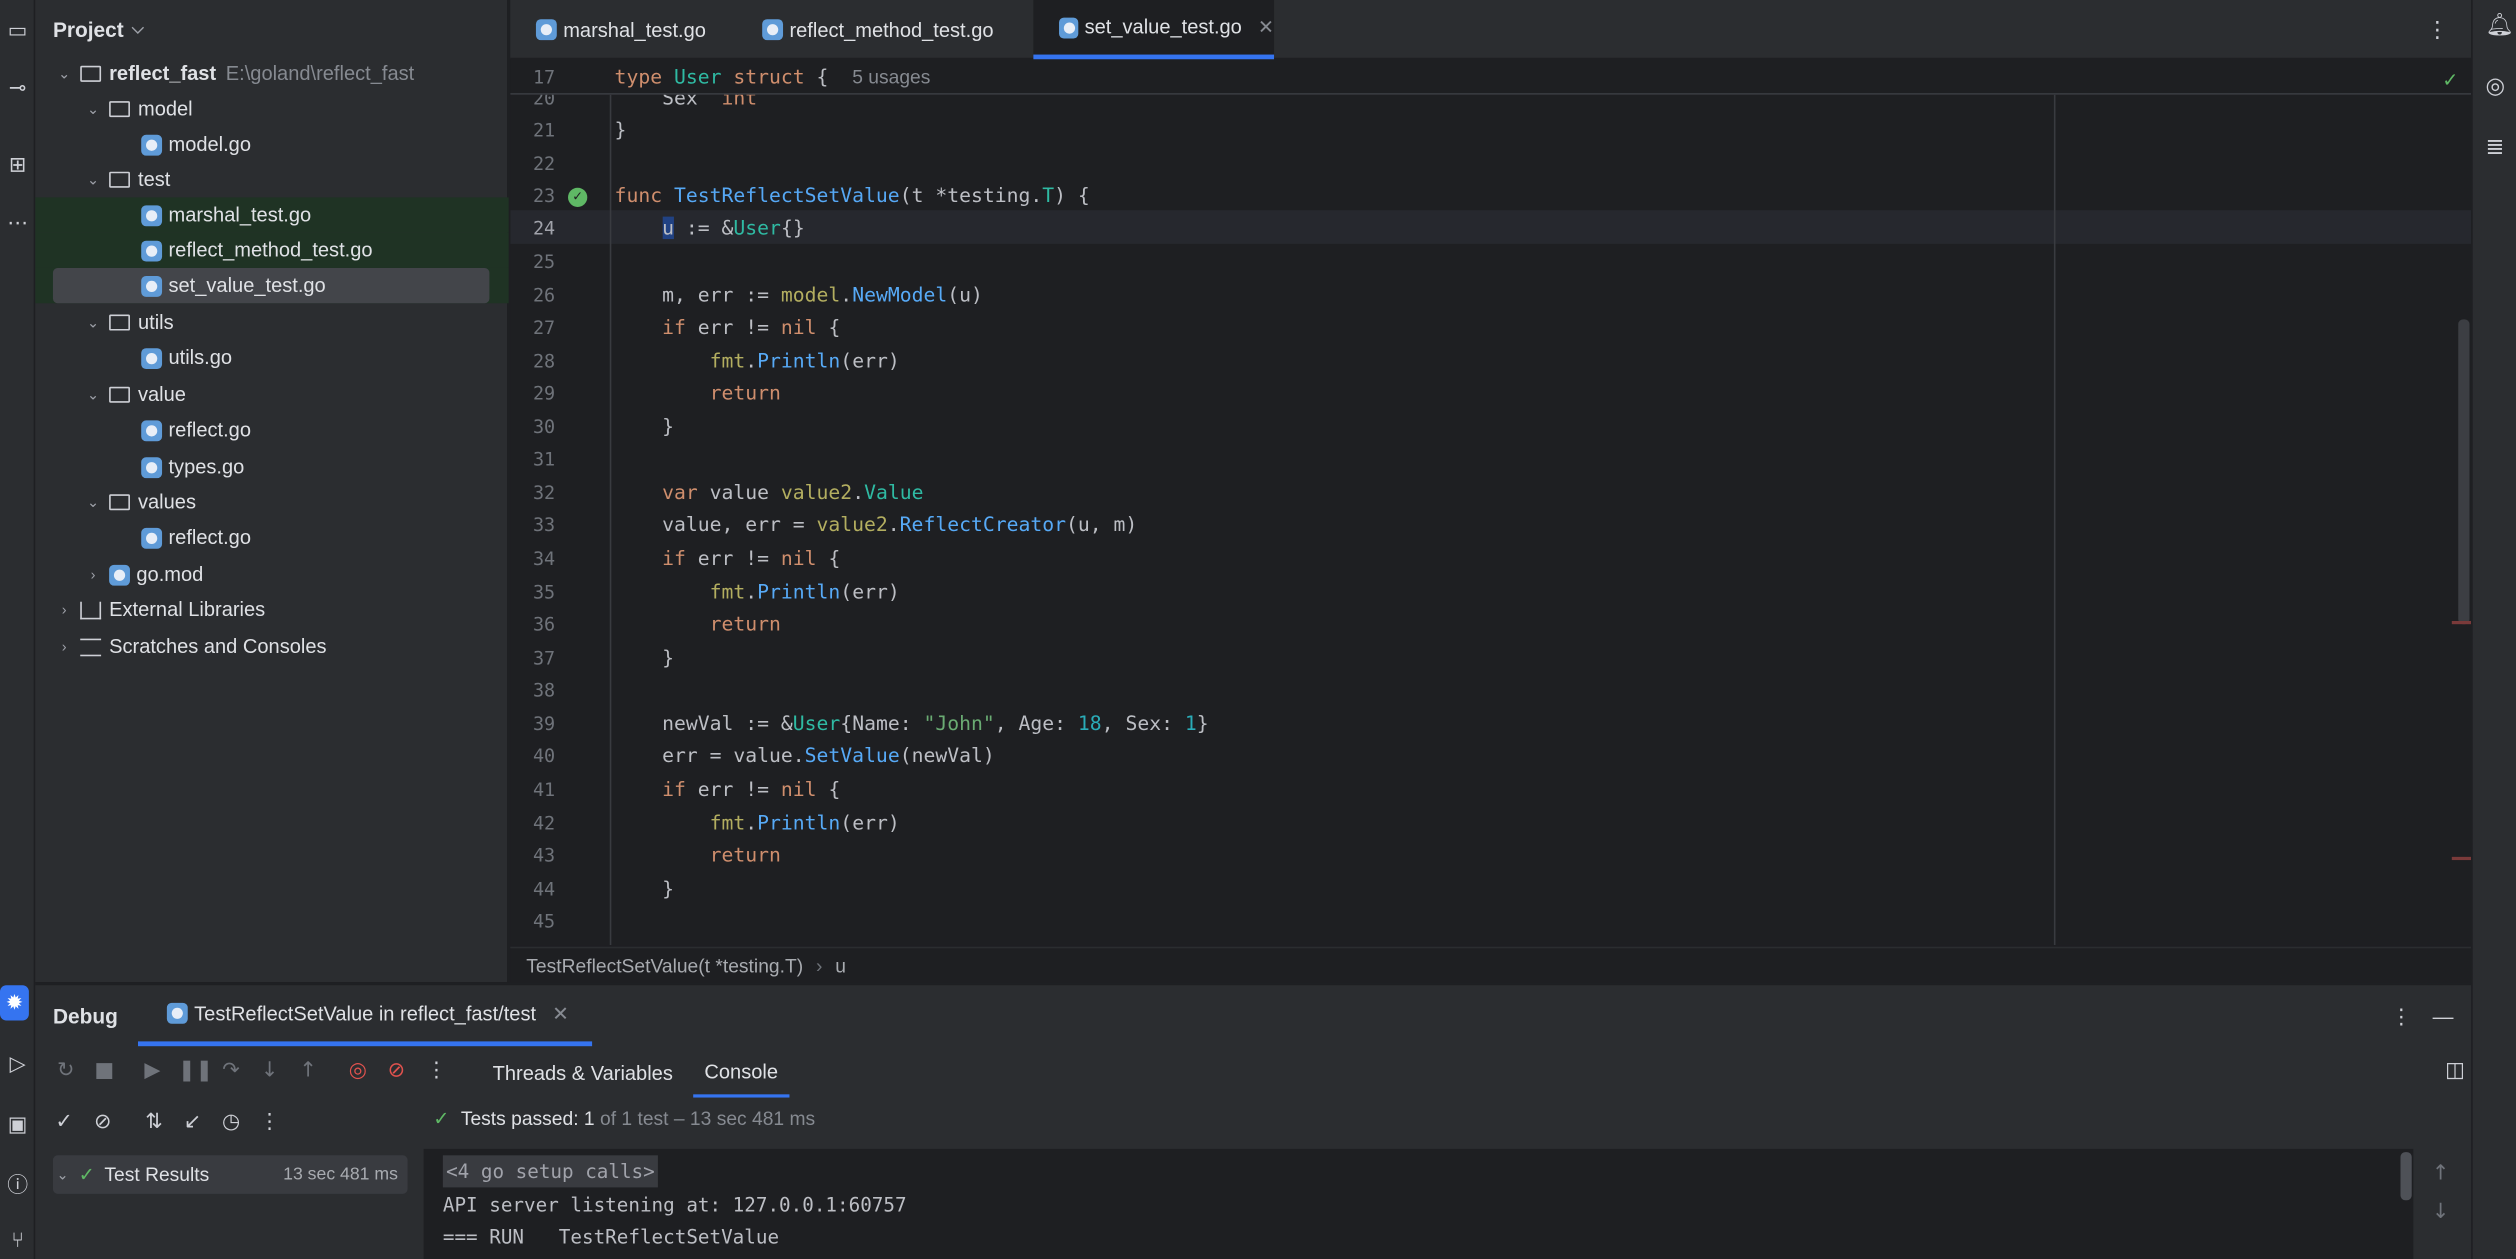 The width and height of the screenshot is (2516, 1259). What do you see at coordinates (271, 322) in the screenshot?
I see `tree-item-utils: ⌄ utils` at bounding box center [271, 322].